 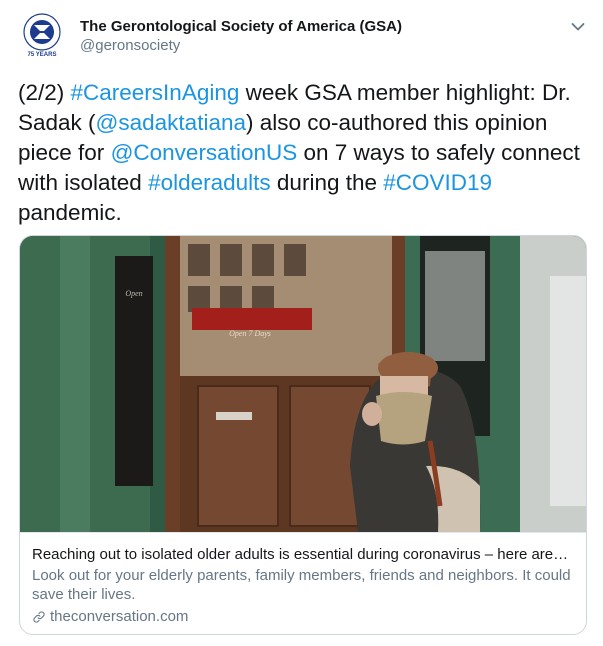 What do you see at coordinates (171, 122) in the screenshot?
I see `mention-sadaktatiana: @sadaktatiana` at bounding box center [171, 122].